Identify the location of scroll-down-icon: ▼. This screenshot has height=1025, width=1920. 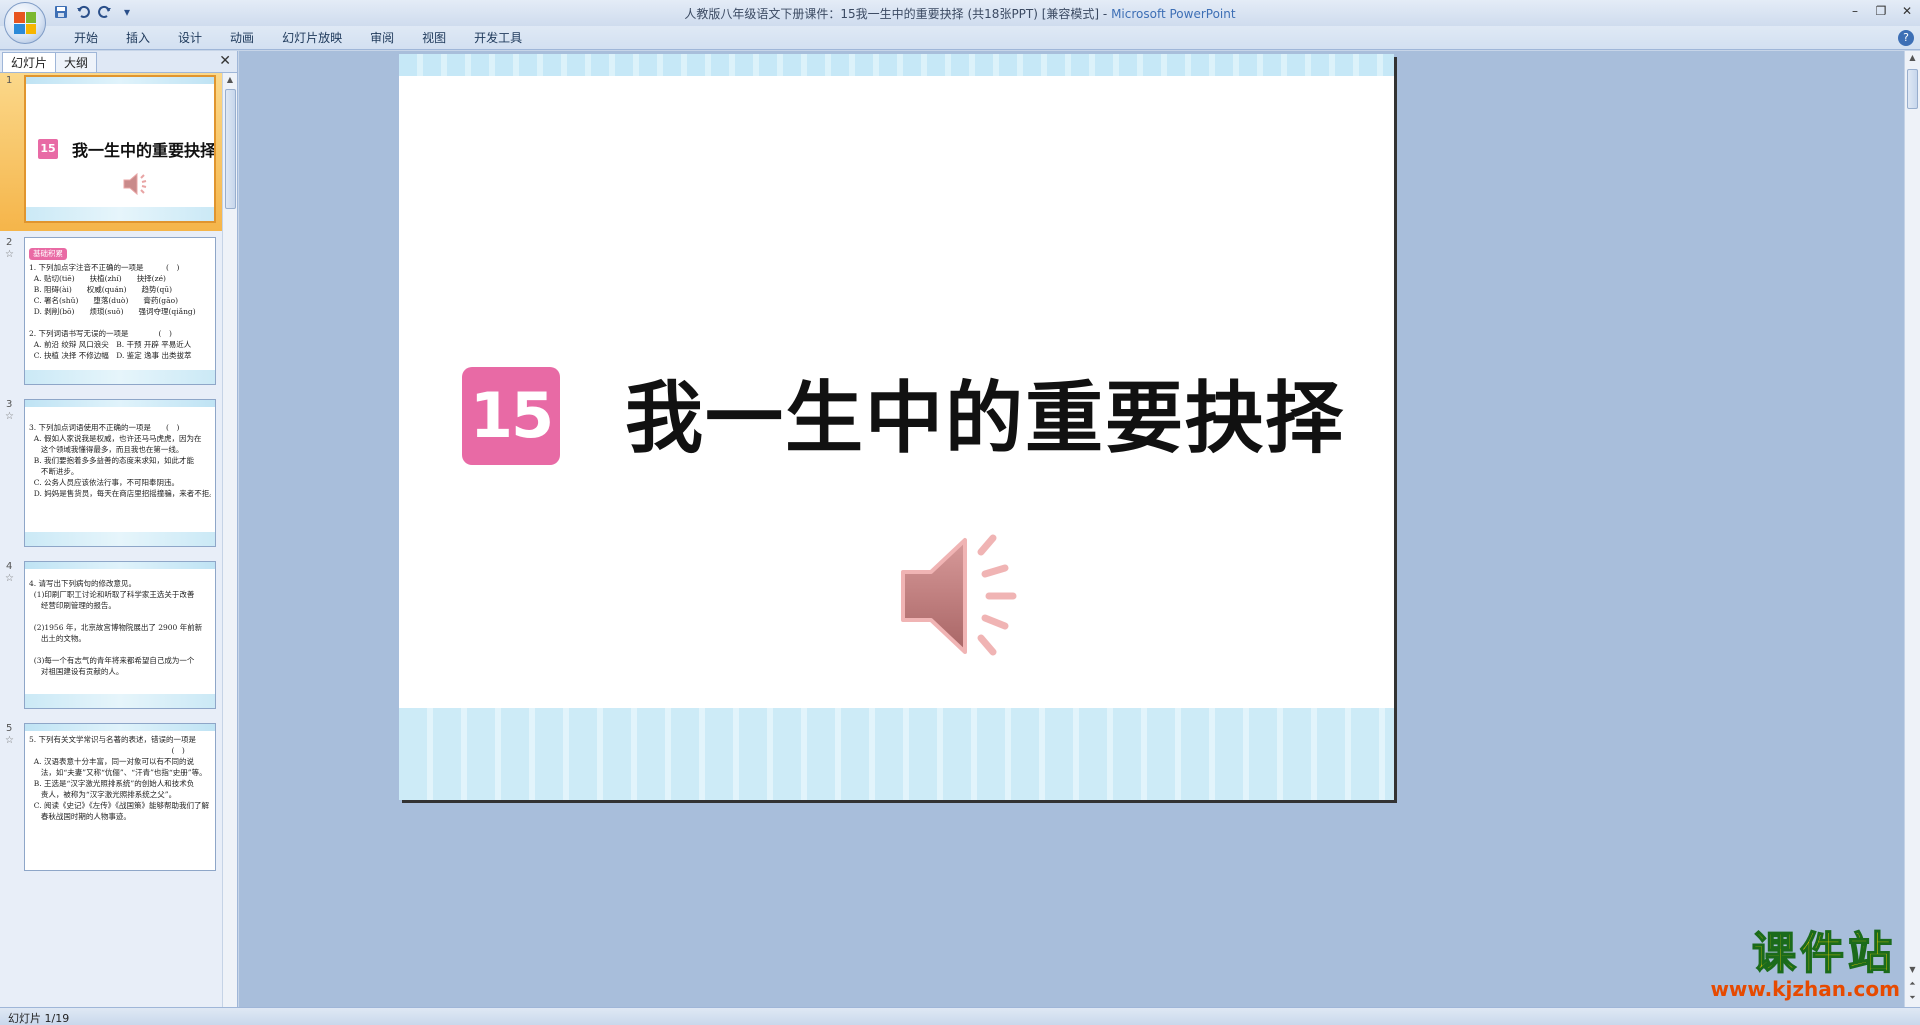
(1912, 970).